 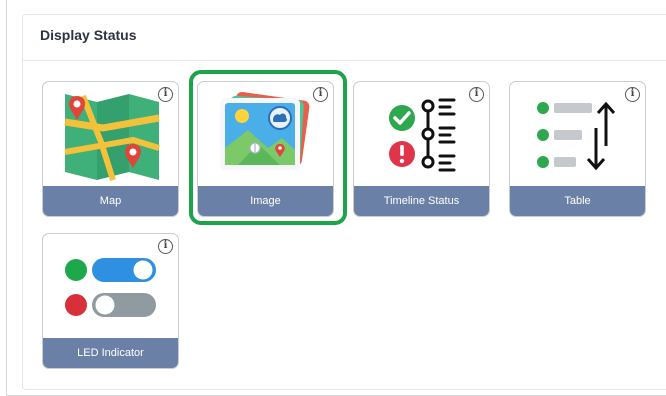 What do you see at coordinates (110, 353) in the screenshot?
I see `card-label: LED Indicator` at bounding box center [110, 353].